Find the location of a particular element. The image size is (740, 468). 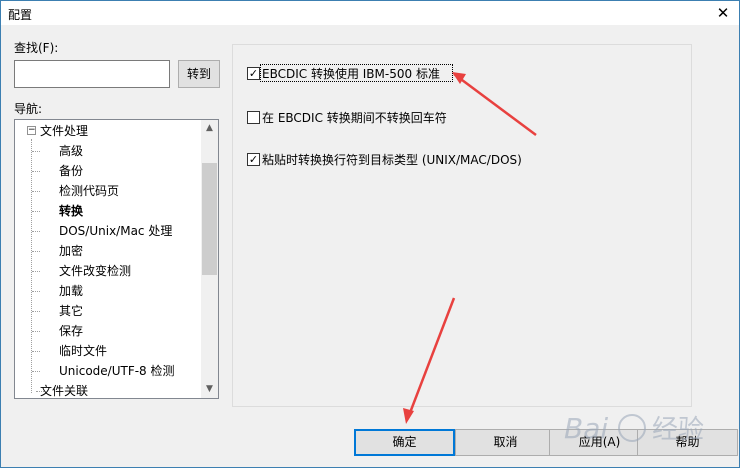

svg-text: Bai is located at coordinates (586, 428).